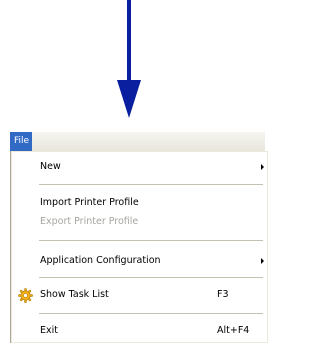 The image size is (320, 343). I want to click on menu-bar: File, so click(137, 141).